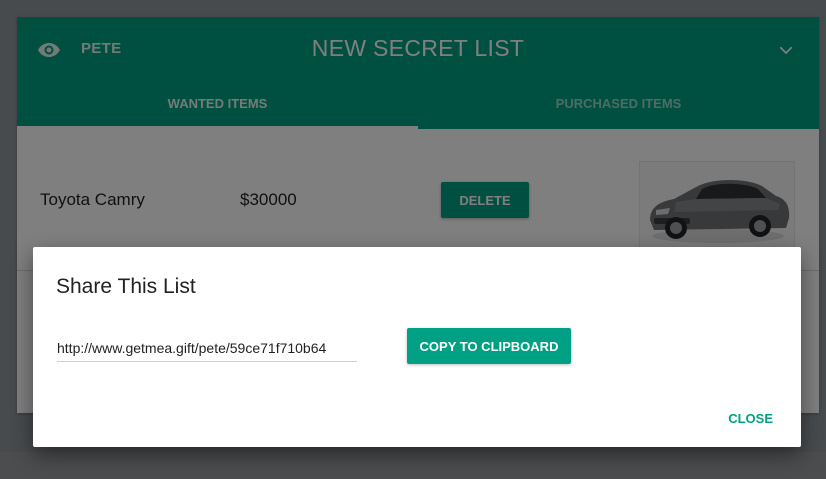 Image resolution: width=826 pixels, height=479 pixels. I want to click on copy-to-clipboard-button: COPY TO CLIPBOARD, so click(489, 346).